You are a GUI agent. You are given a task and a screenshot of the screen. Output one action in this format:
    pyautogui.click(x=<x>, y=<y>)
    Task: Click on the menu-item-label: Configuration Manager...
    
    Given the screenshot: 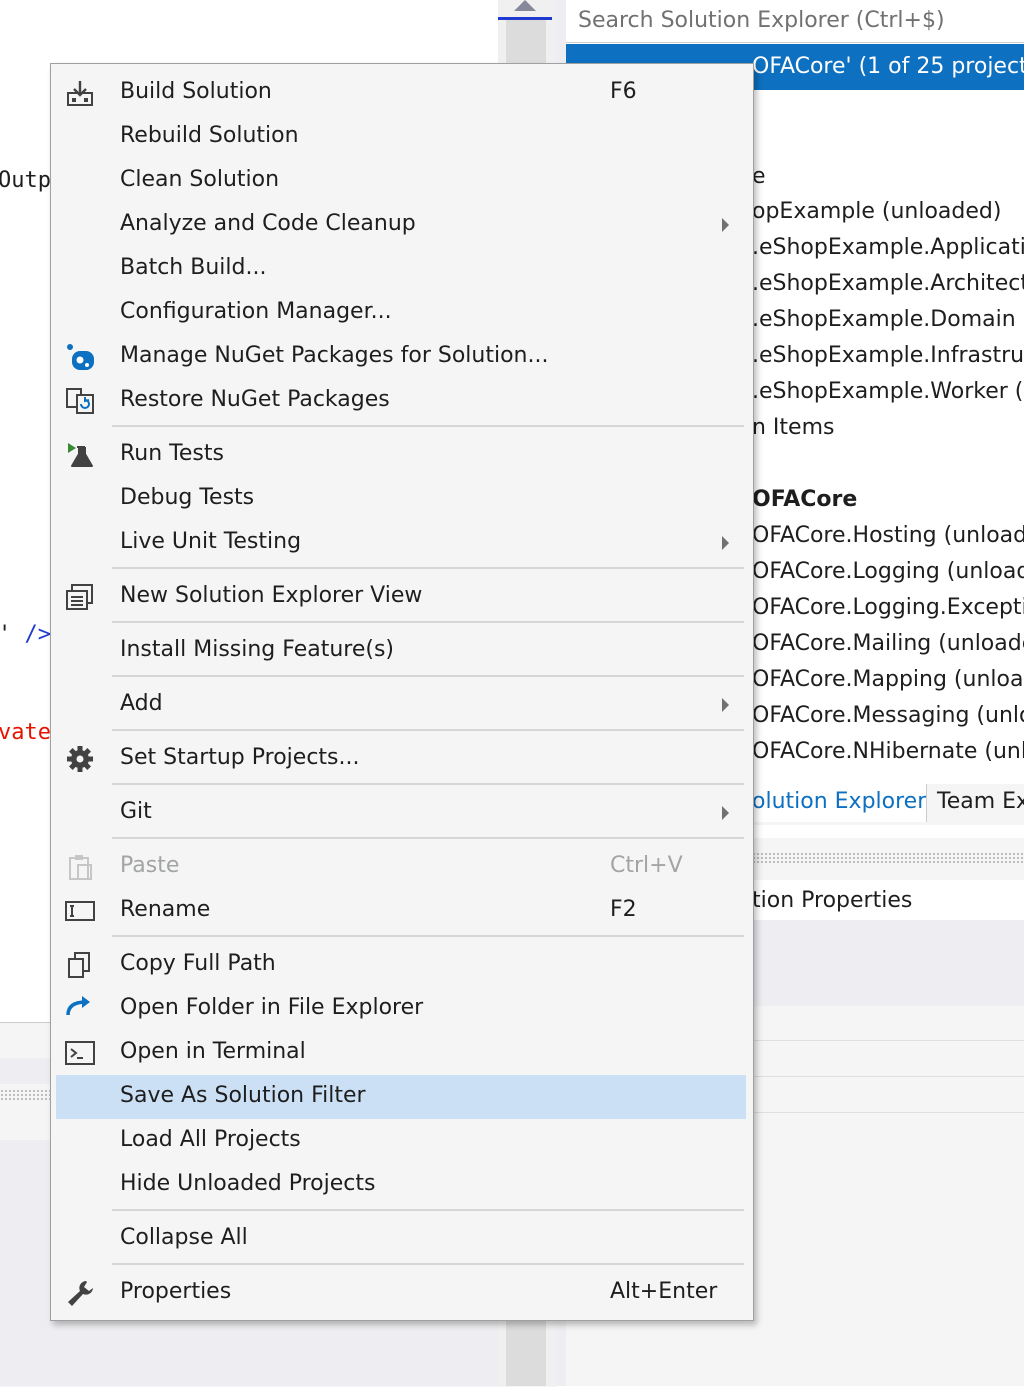 What is the action you would take?
    pyautogui.click(x=256, y=311)
    